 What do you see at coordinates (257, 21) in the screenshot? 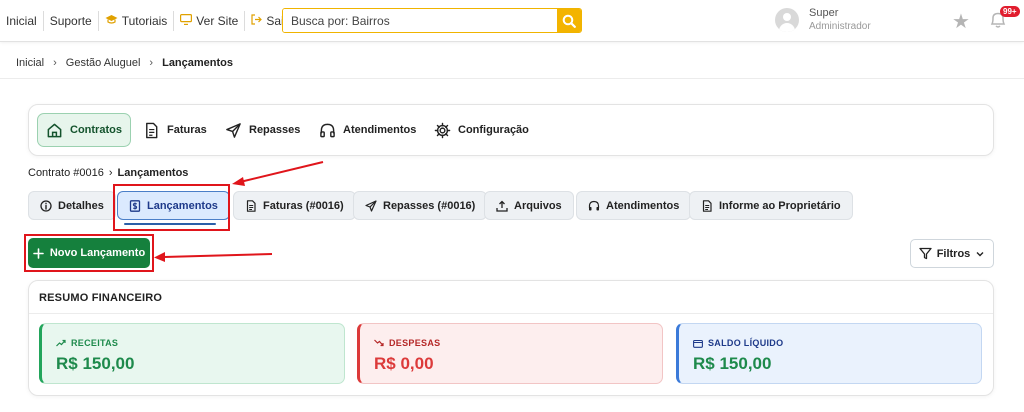
I see `logout-icon` at bounding box center [257, 21].